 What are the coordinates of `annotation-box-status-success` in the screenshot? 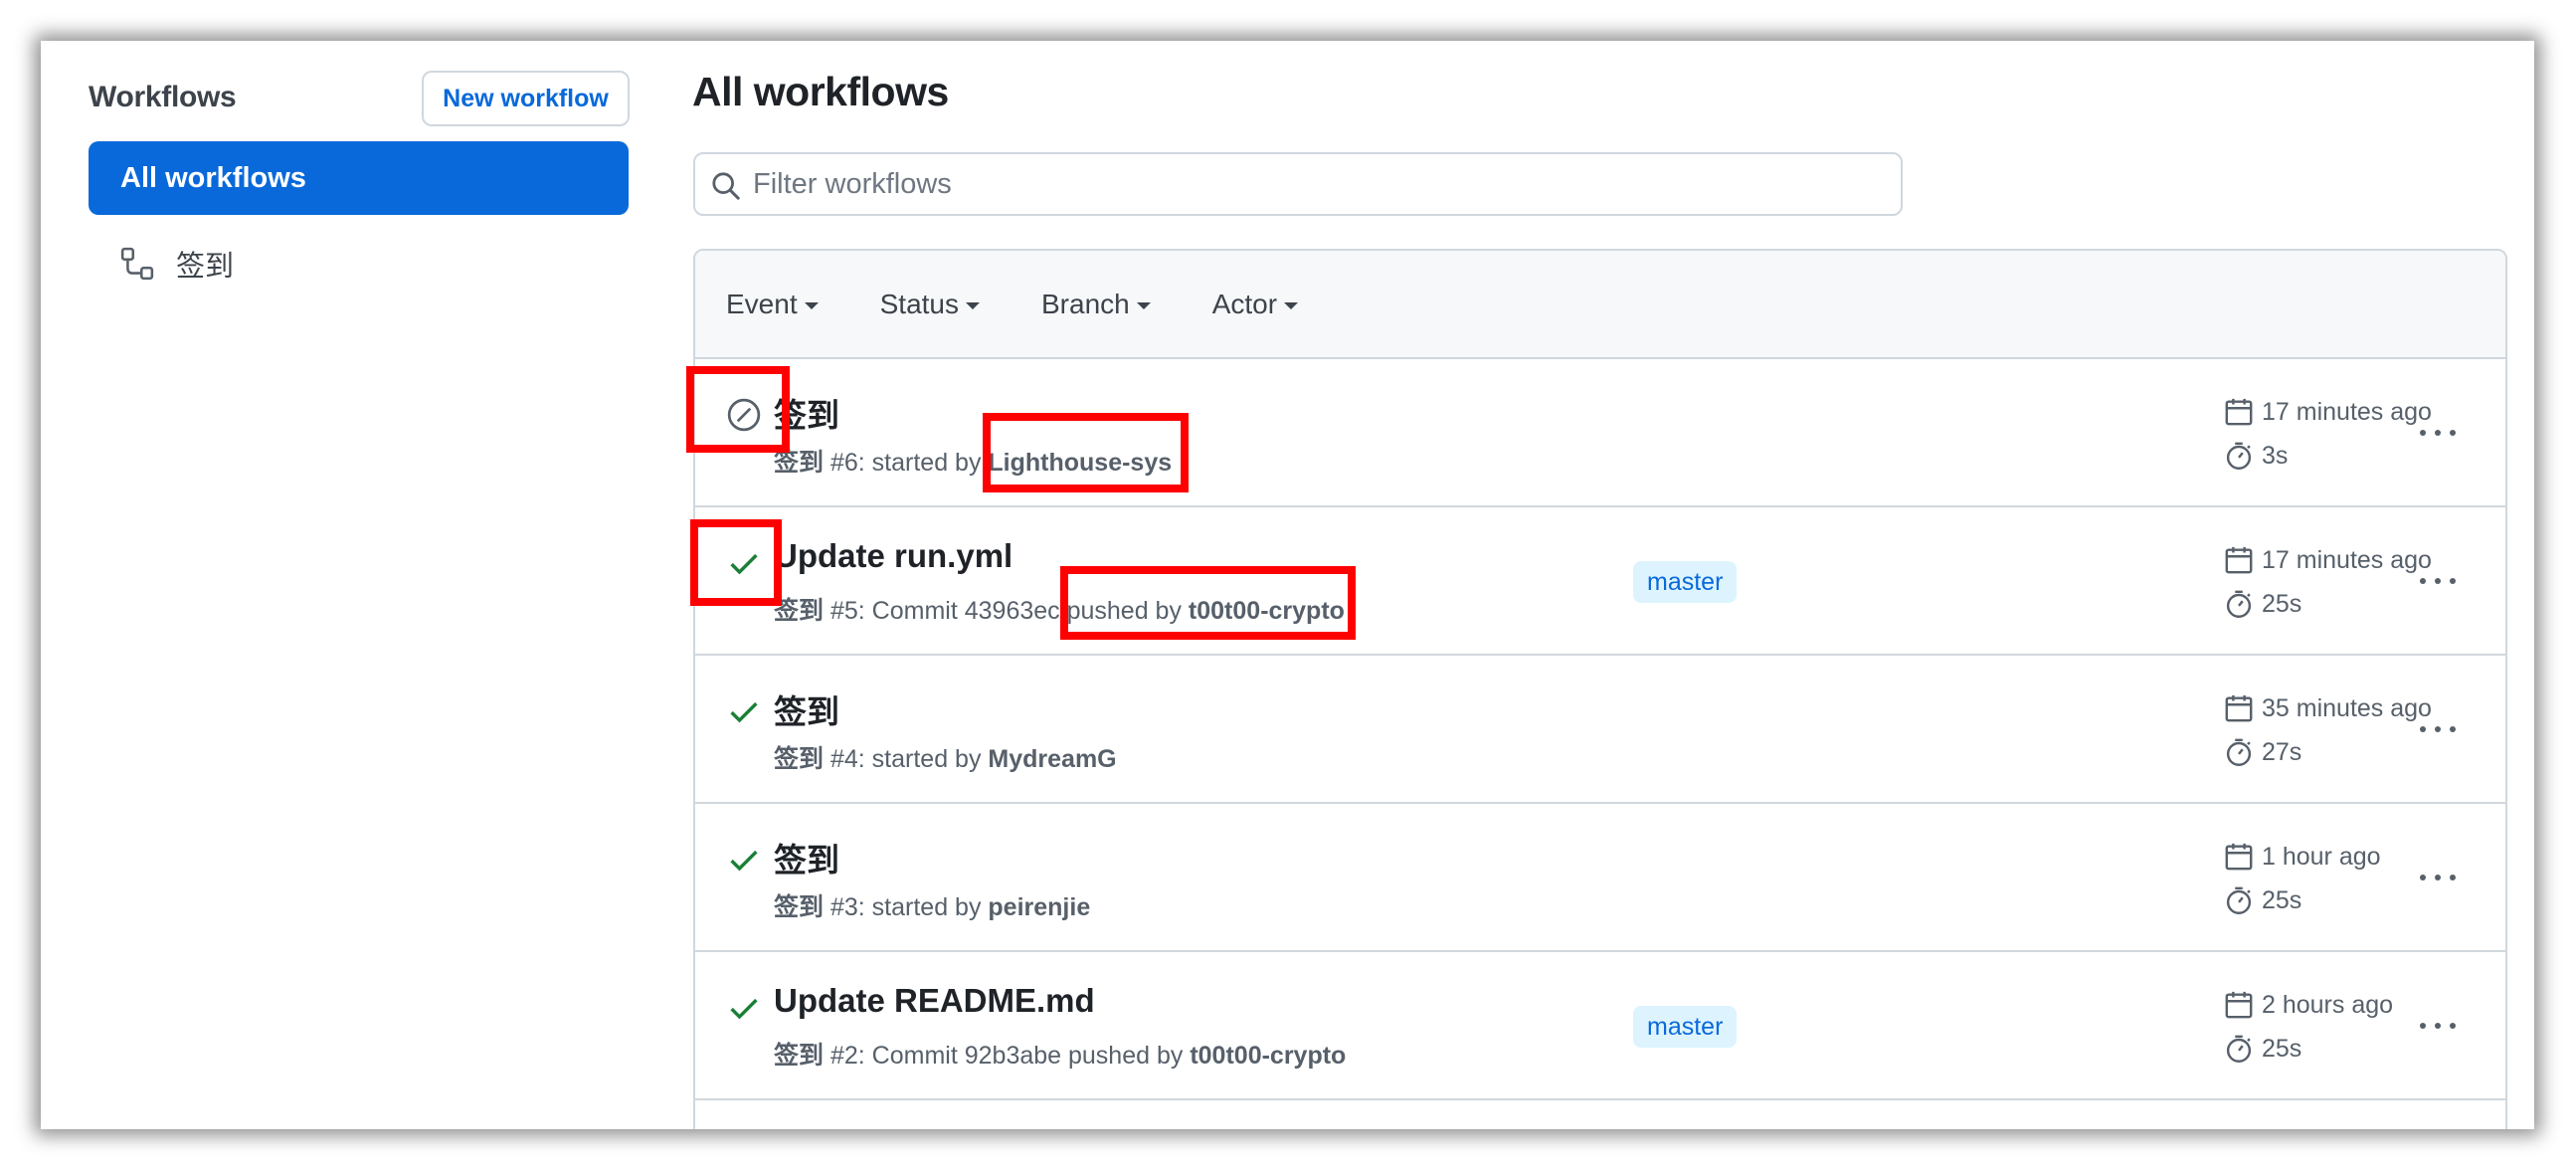 It's located at (736, 562).